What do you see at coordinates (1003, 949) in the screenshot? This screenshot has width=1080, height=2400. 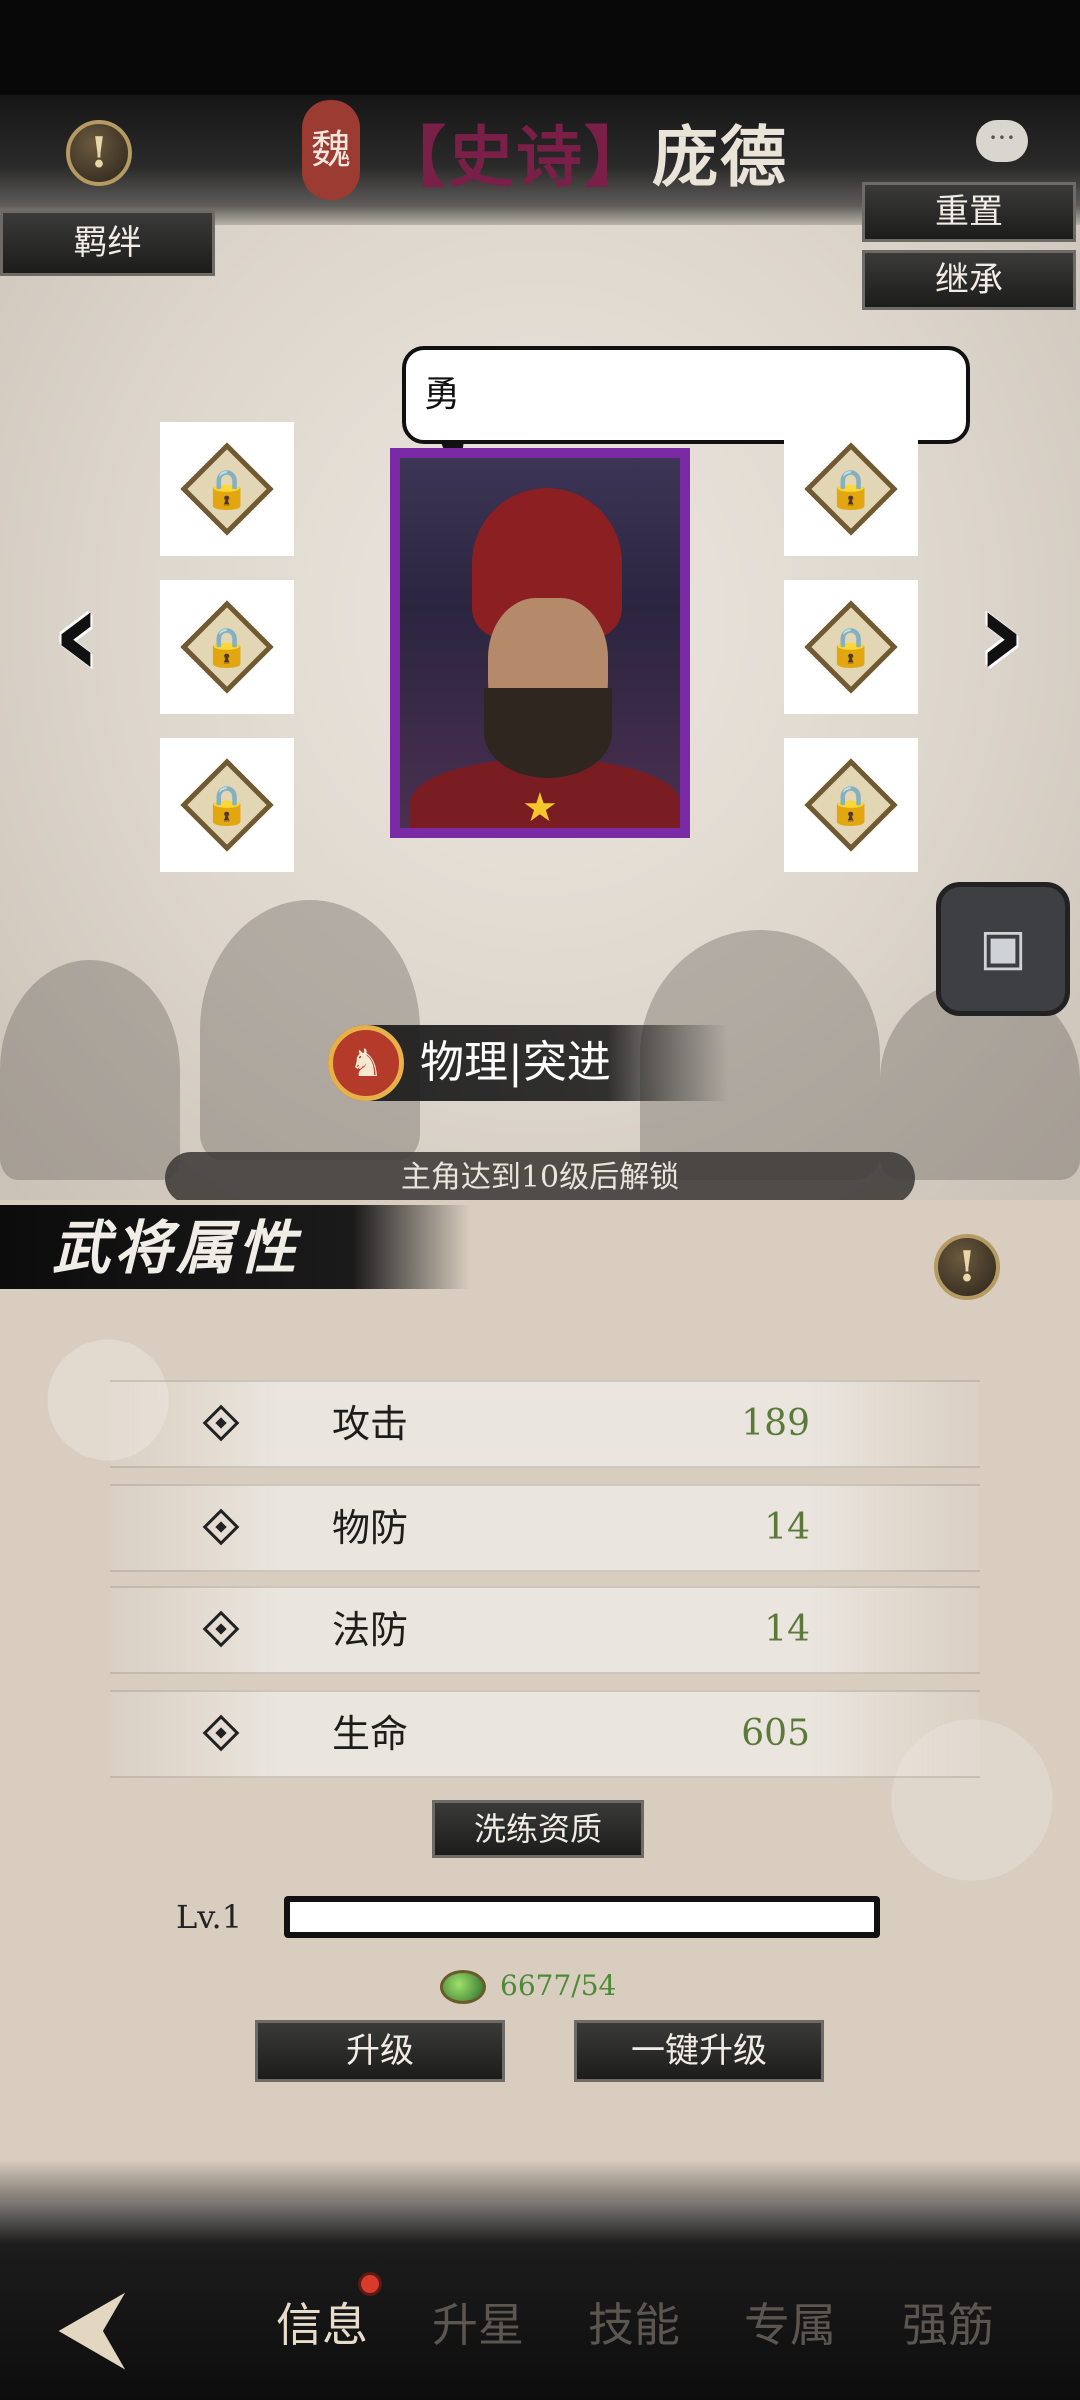 I see `chest-icon: ▣` at bounding box center [1003, 949].